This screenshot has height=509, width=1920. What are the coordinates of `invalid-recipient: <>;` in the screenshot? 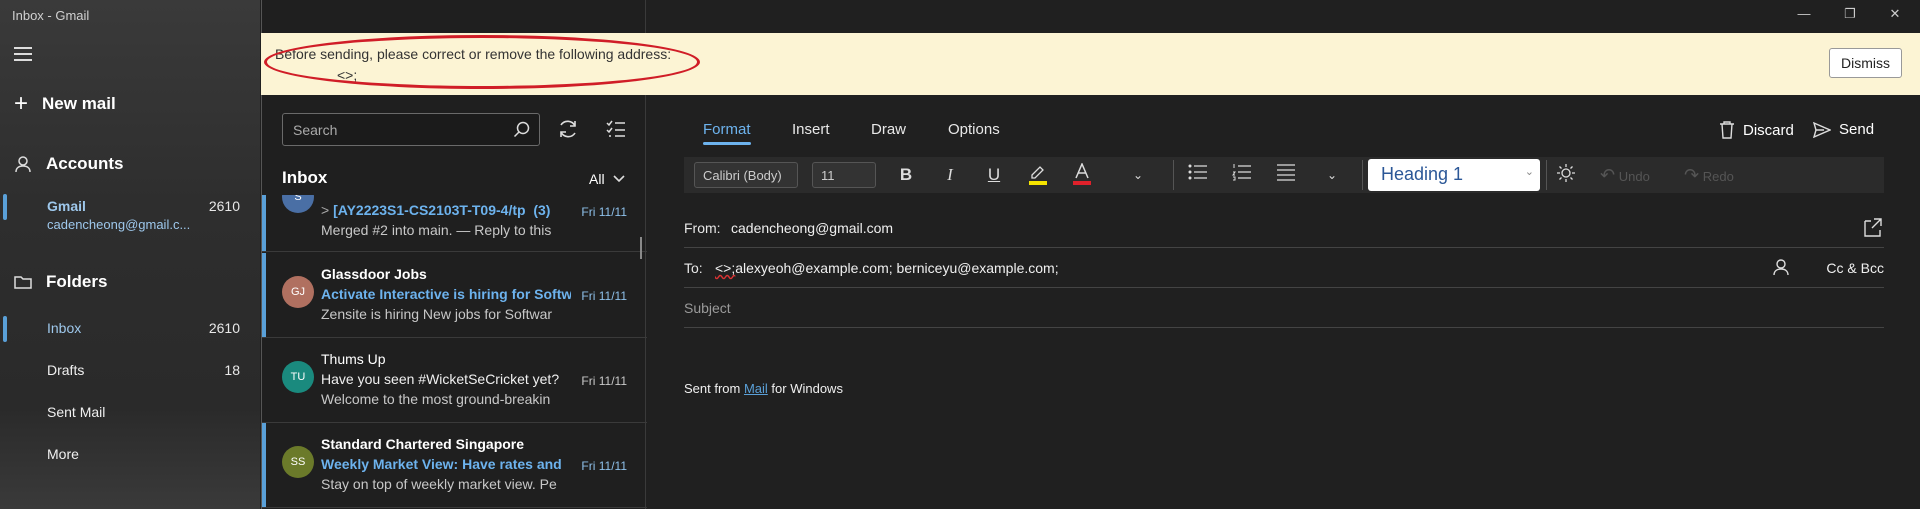 It's located at (725, 268).